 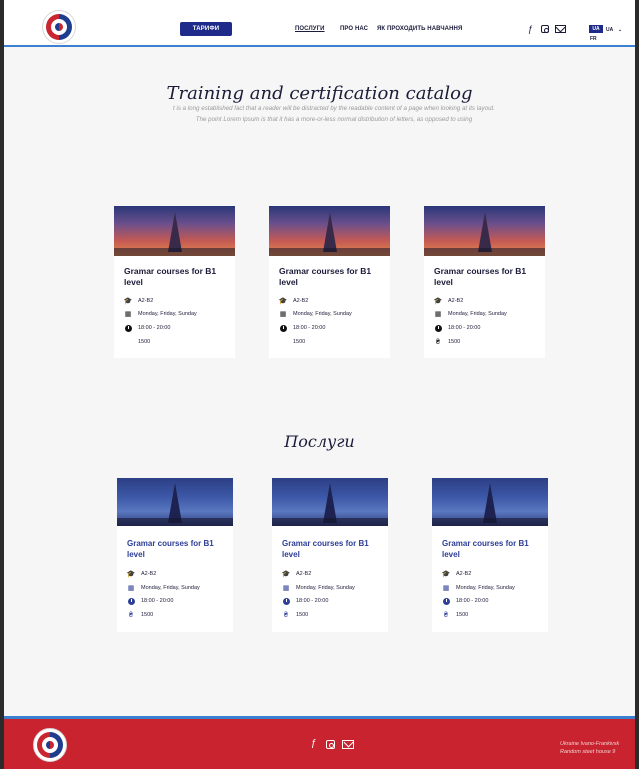 I want to click on language-selector: UA, so click(x=596, y=29).